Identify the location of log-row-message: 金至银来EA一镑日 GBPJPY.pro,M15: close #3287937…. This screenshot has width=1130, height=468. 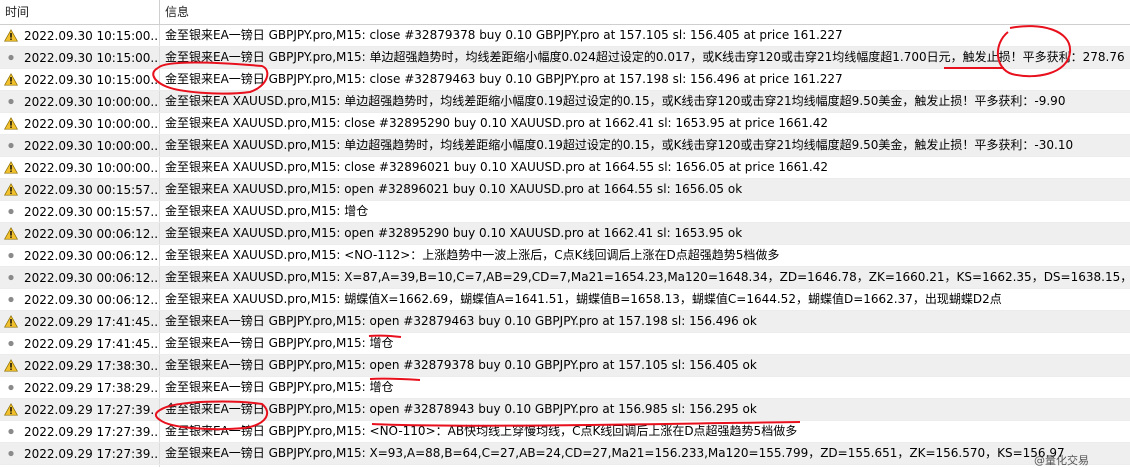
(504, 35).